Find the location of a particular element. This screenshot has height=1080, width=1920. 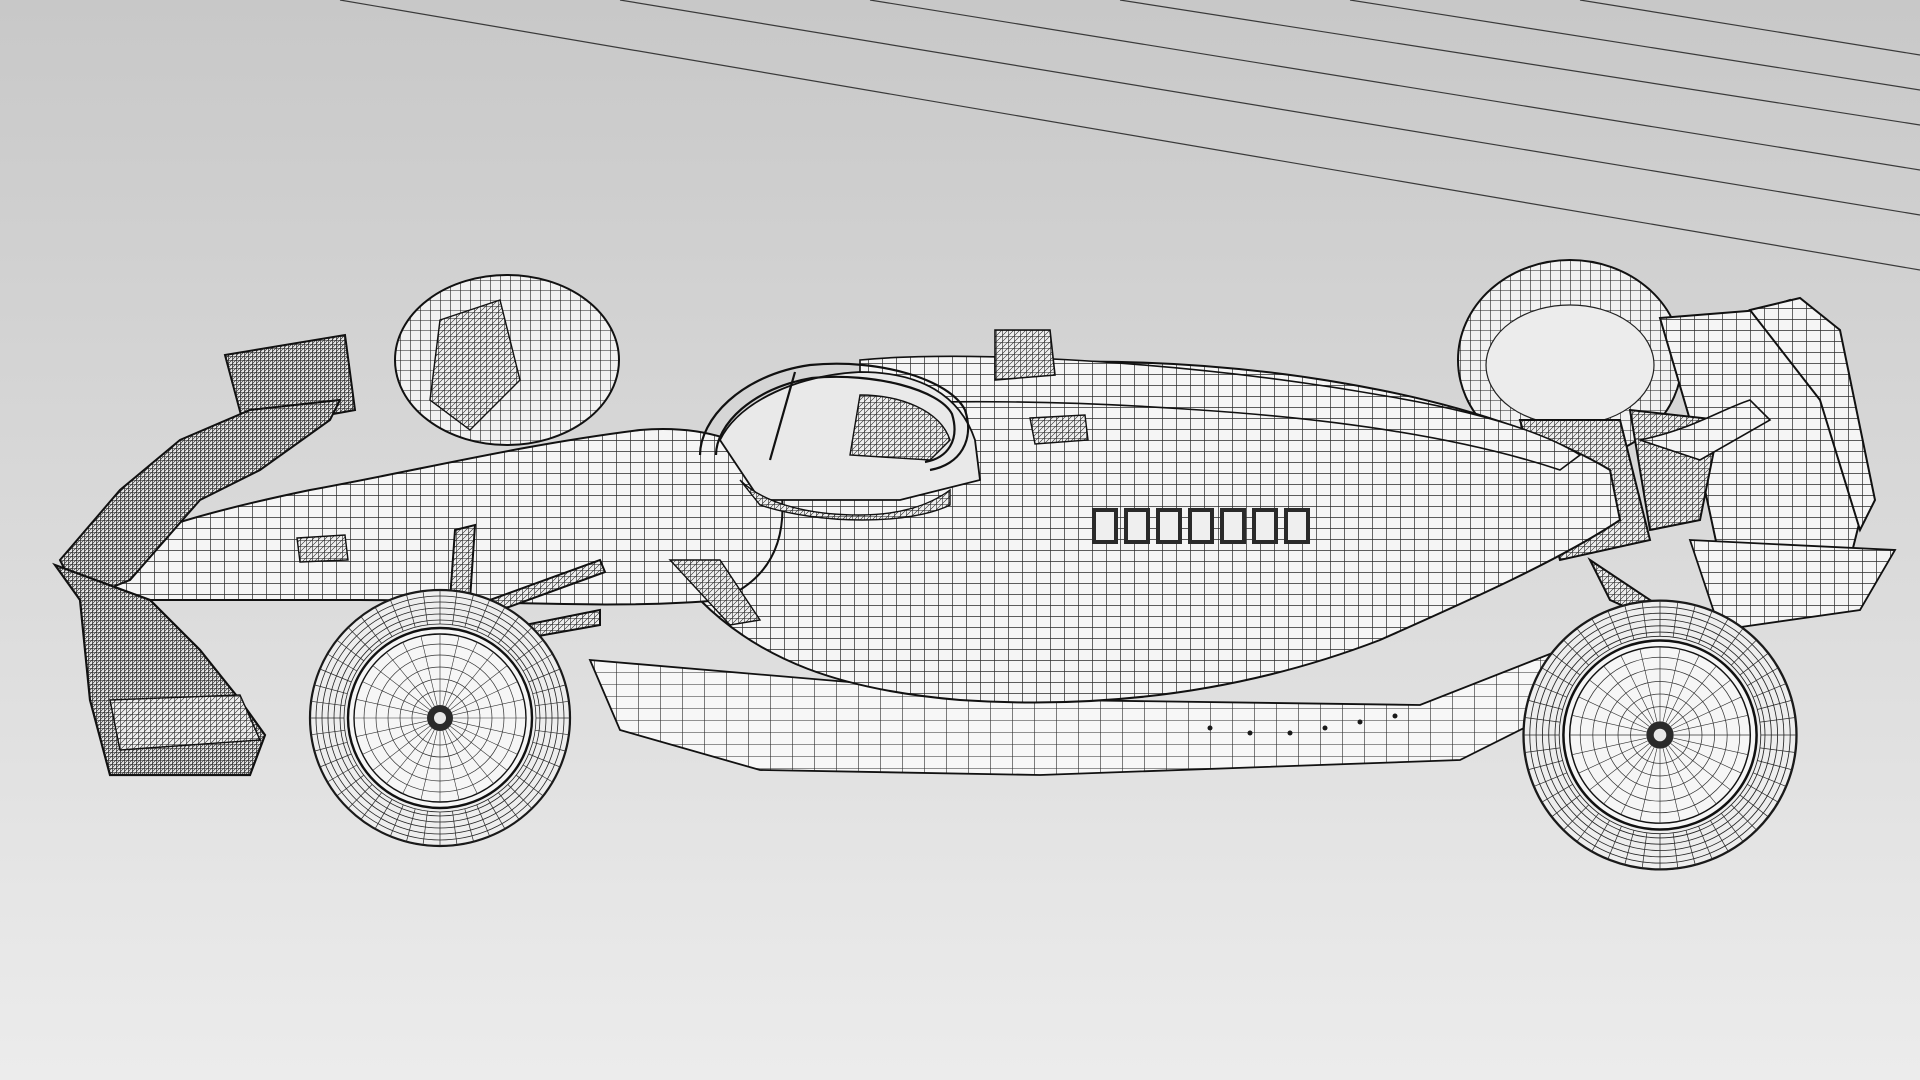

front-far-wheel is located at coordinates (507, 360).